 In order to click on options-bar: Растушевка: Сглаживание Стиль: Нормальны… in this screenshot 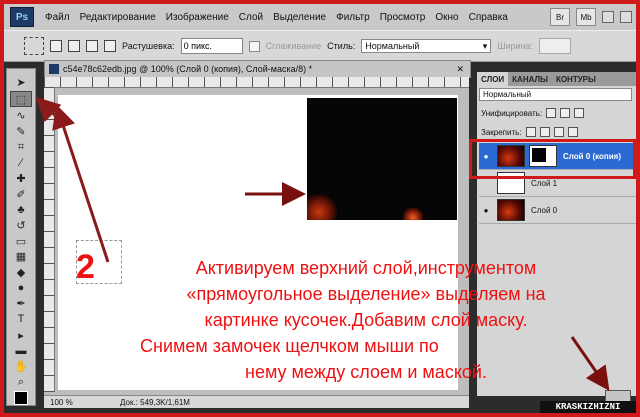, I will do `click(320, 46)`.